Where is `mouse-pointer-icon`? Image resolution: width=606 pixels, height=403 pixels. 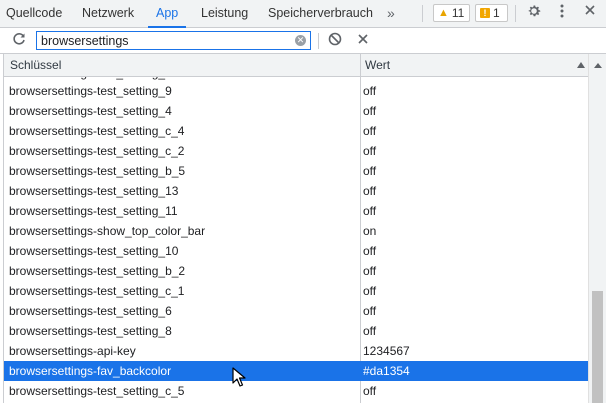 mouse-pointer-icon is located at coordinates (240, 377).